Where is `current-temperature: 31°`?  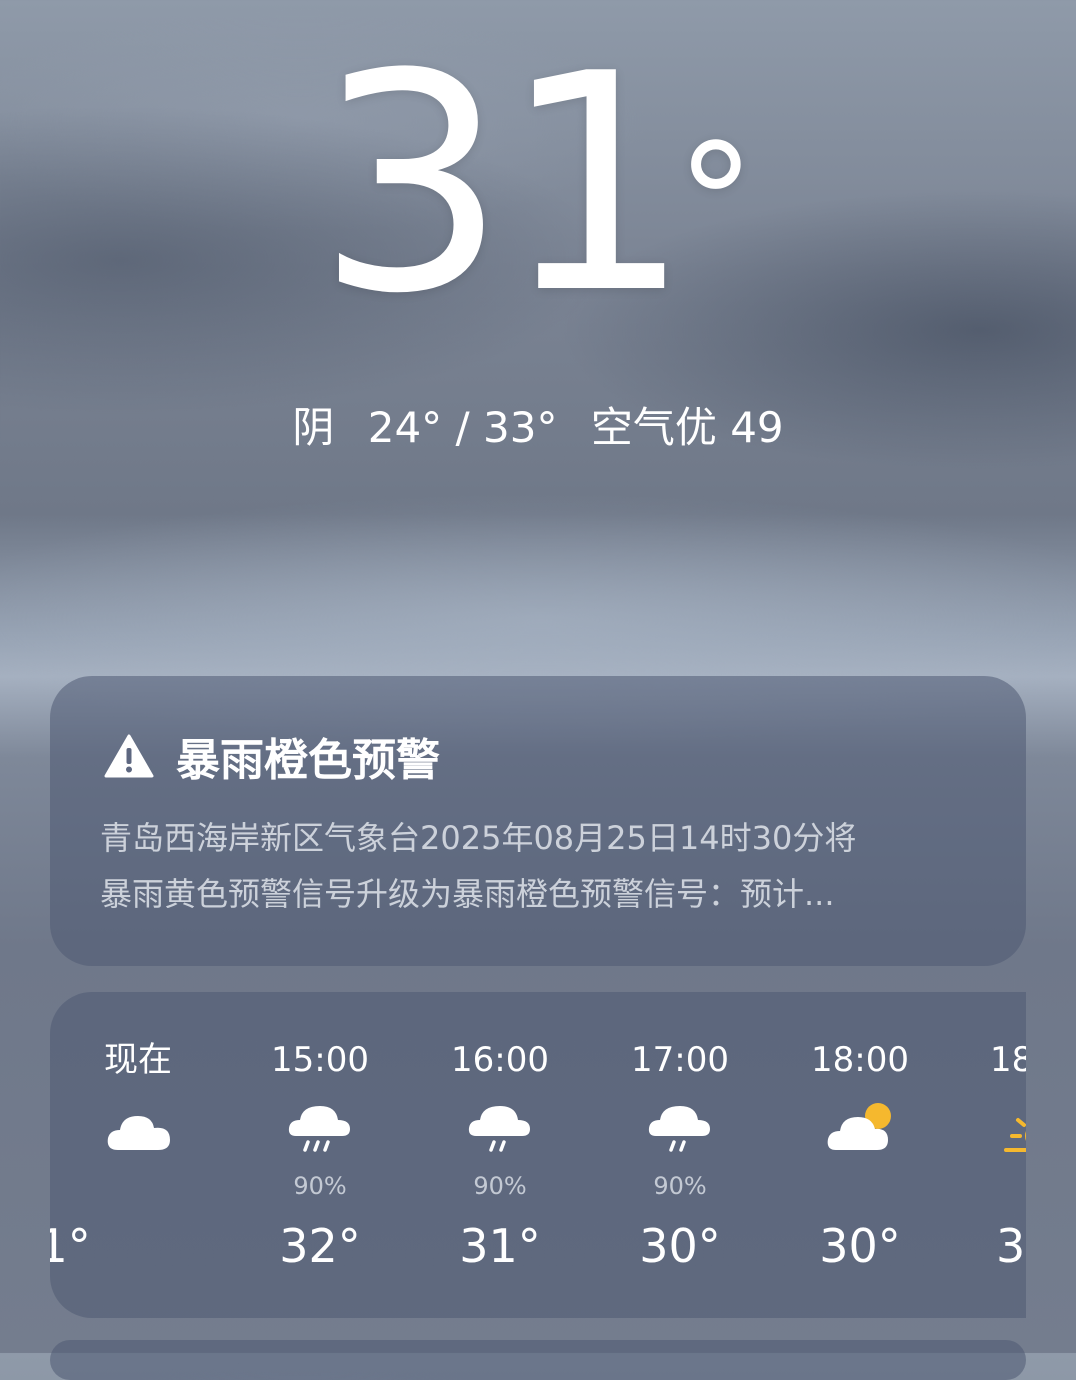 current-temperature: 31° is located at coordinates (536, 184).